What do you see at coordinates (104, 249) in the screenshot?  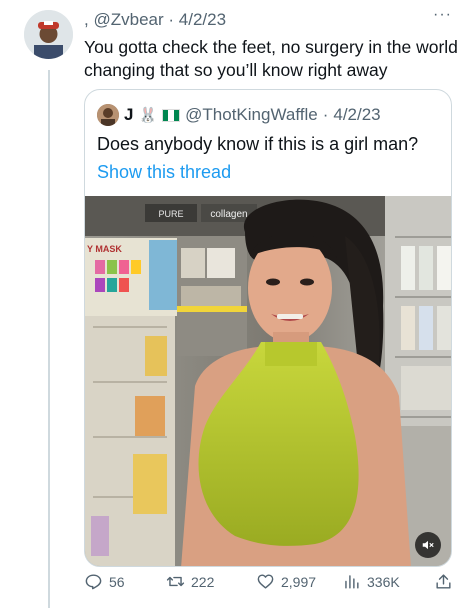 I see `shelf-sign-text: Y MASK` at bounding box center [104, 249].